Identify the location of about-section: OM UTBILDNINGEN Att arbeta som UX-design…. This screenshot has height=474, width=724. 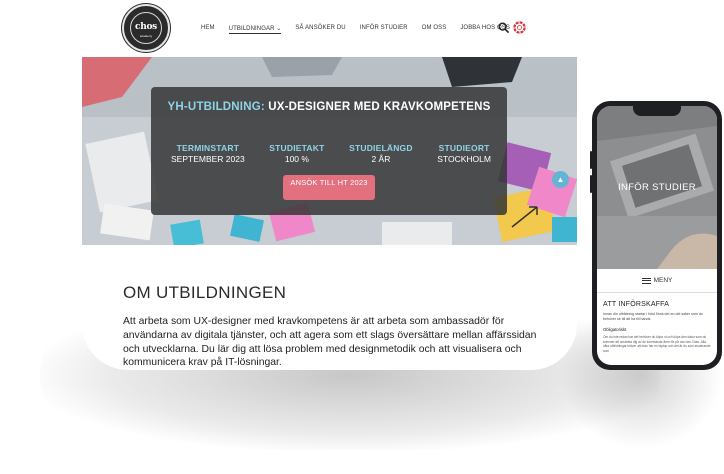
(333, 326).